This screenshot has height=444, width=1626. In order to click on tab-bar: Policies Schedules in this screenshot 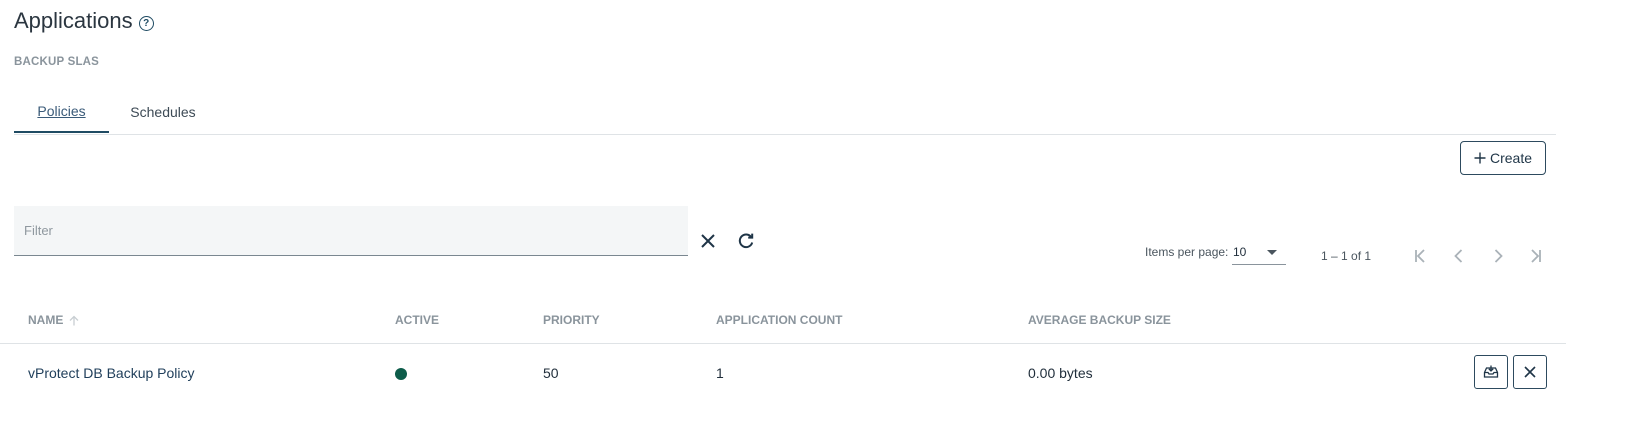, I will do `click(785, 112)`.